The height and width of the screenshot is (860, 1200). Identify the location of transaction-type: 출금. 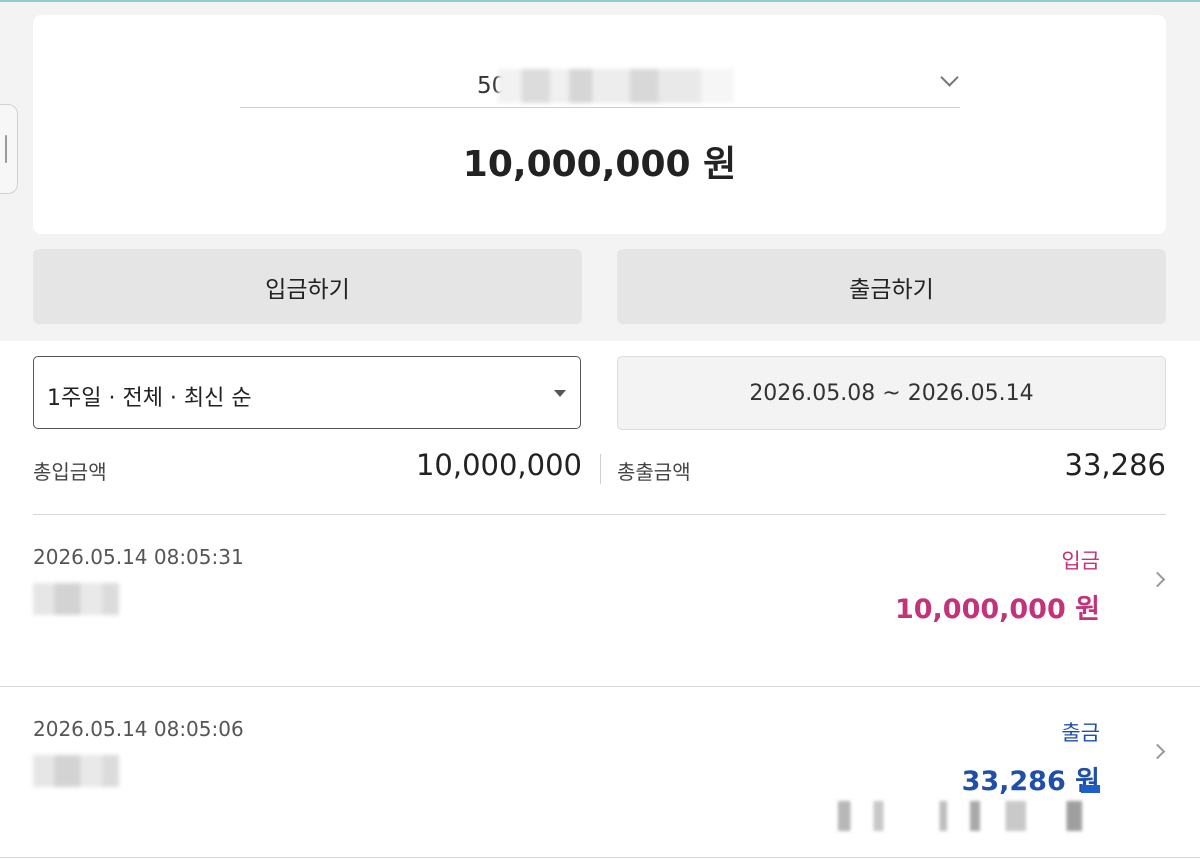
(1080, 733).